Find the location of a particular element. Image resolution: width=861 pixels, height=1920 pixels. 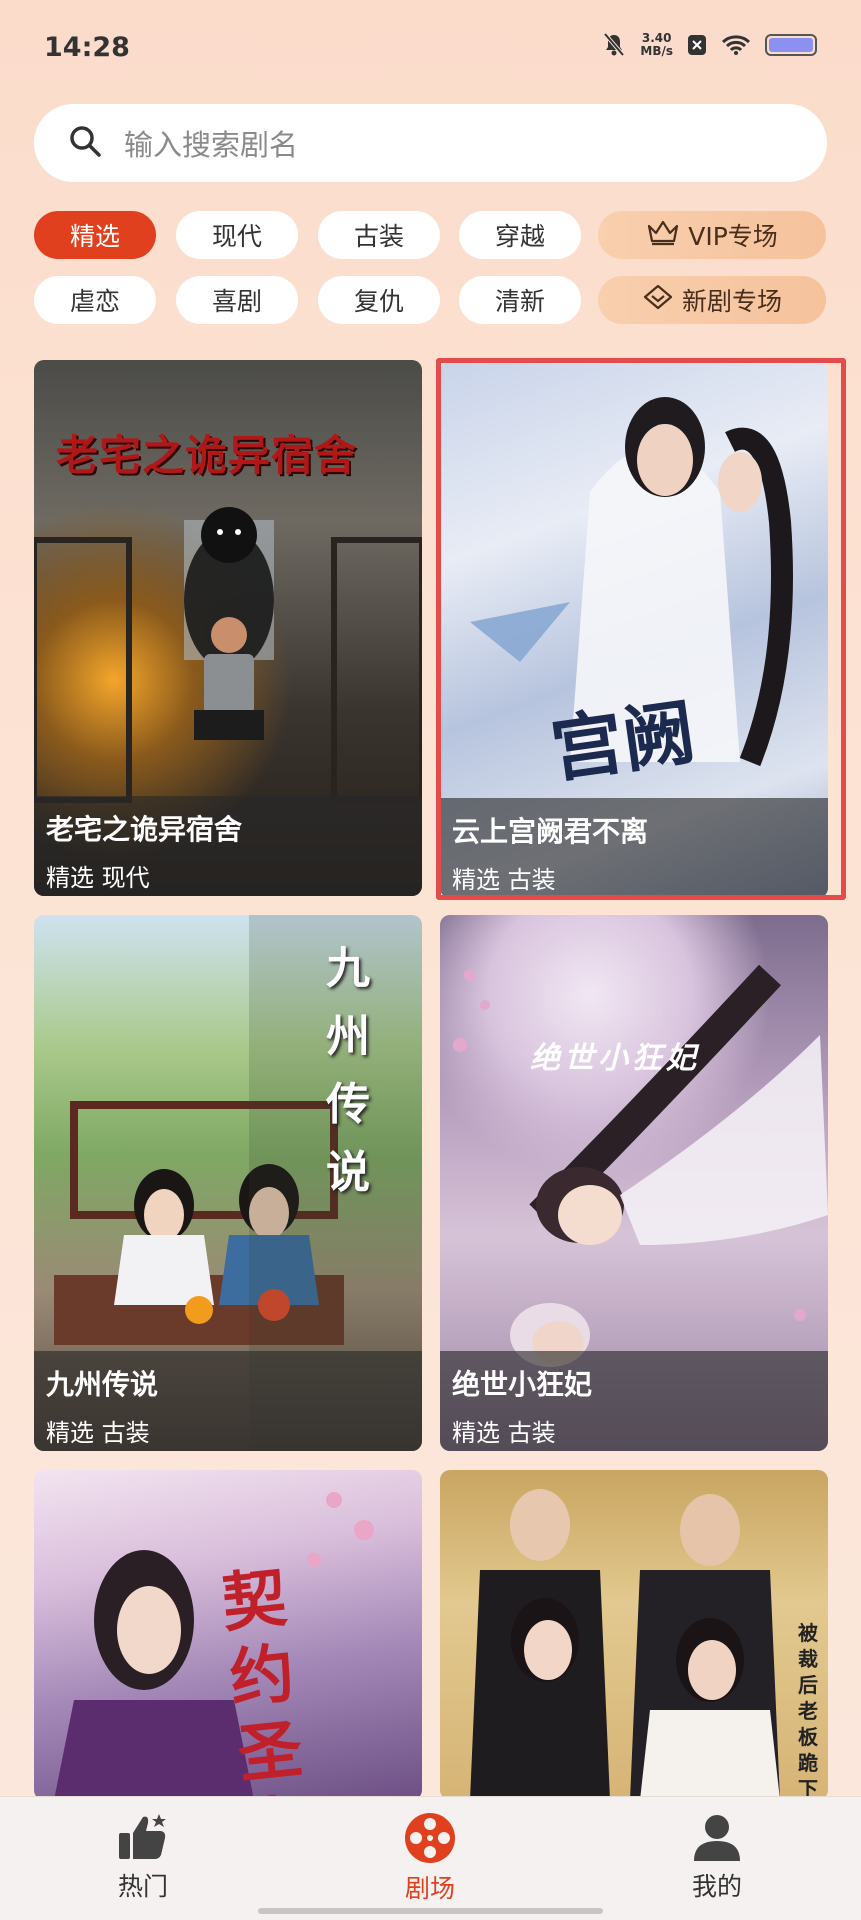

card-title: 九州传说 is located at coordinates (102, 1384).